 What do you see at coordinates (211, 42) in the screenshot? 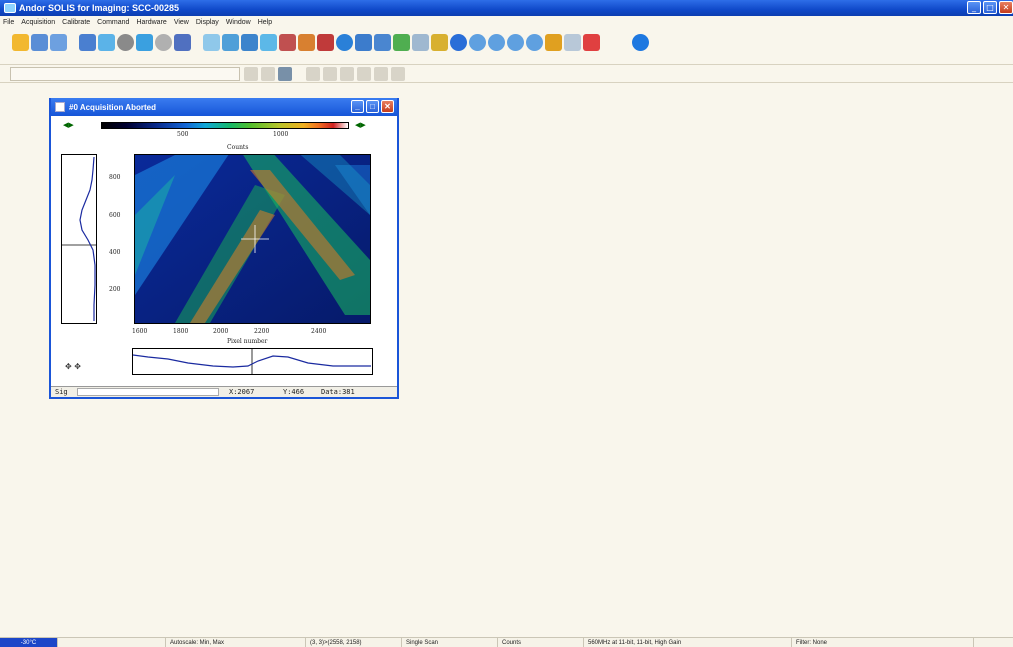
I see `roi-icon` at bounding box center [211, 42].